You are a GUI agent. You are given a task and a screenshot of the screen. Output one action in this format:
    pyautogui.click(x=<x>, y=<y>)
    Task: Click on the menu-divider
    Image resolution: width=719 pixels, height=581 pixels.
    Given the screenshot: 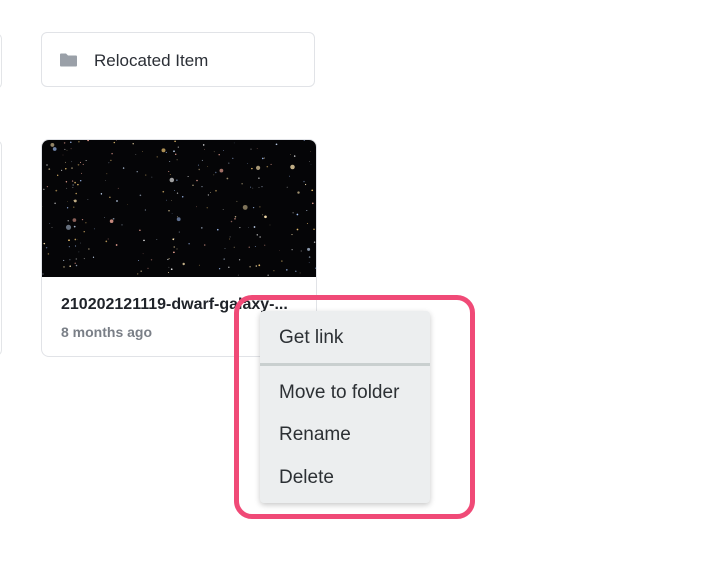 What is the action you would take?
    pyautogui.click(x=345, y=364)
    